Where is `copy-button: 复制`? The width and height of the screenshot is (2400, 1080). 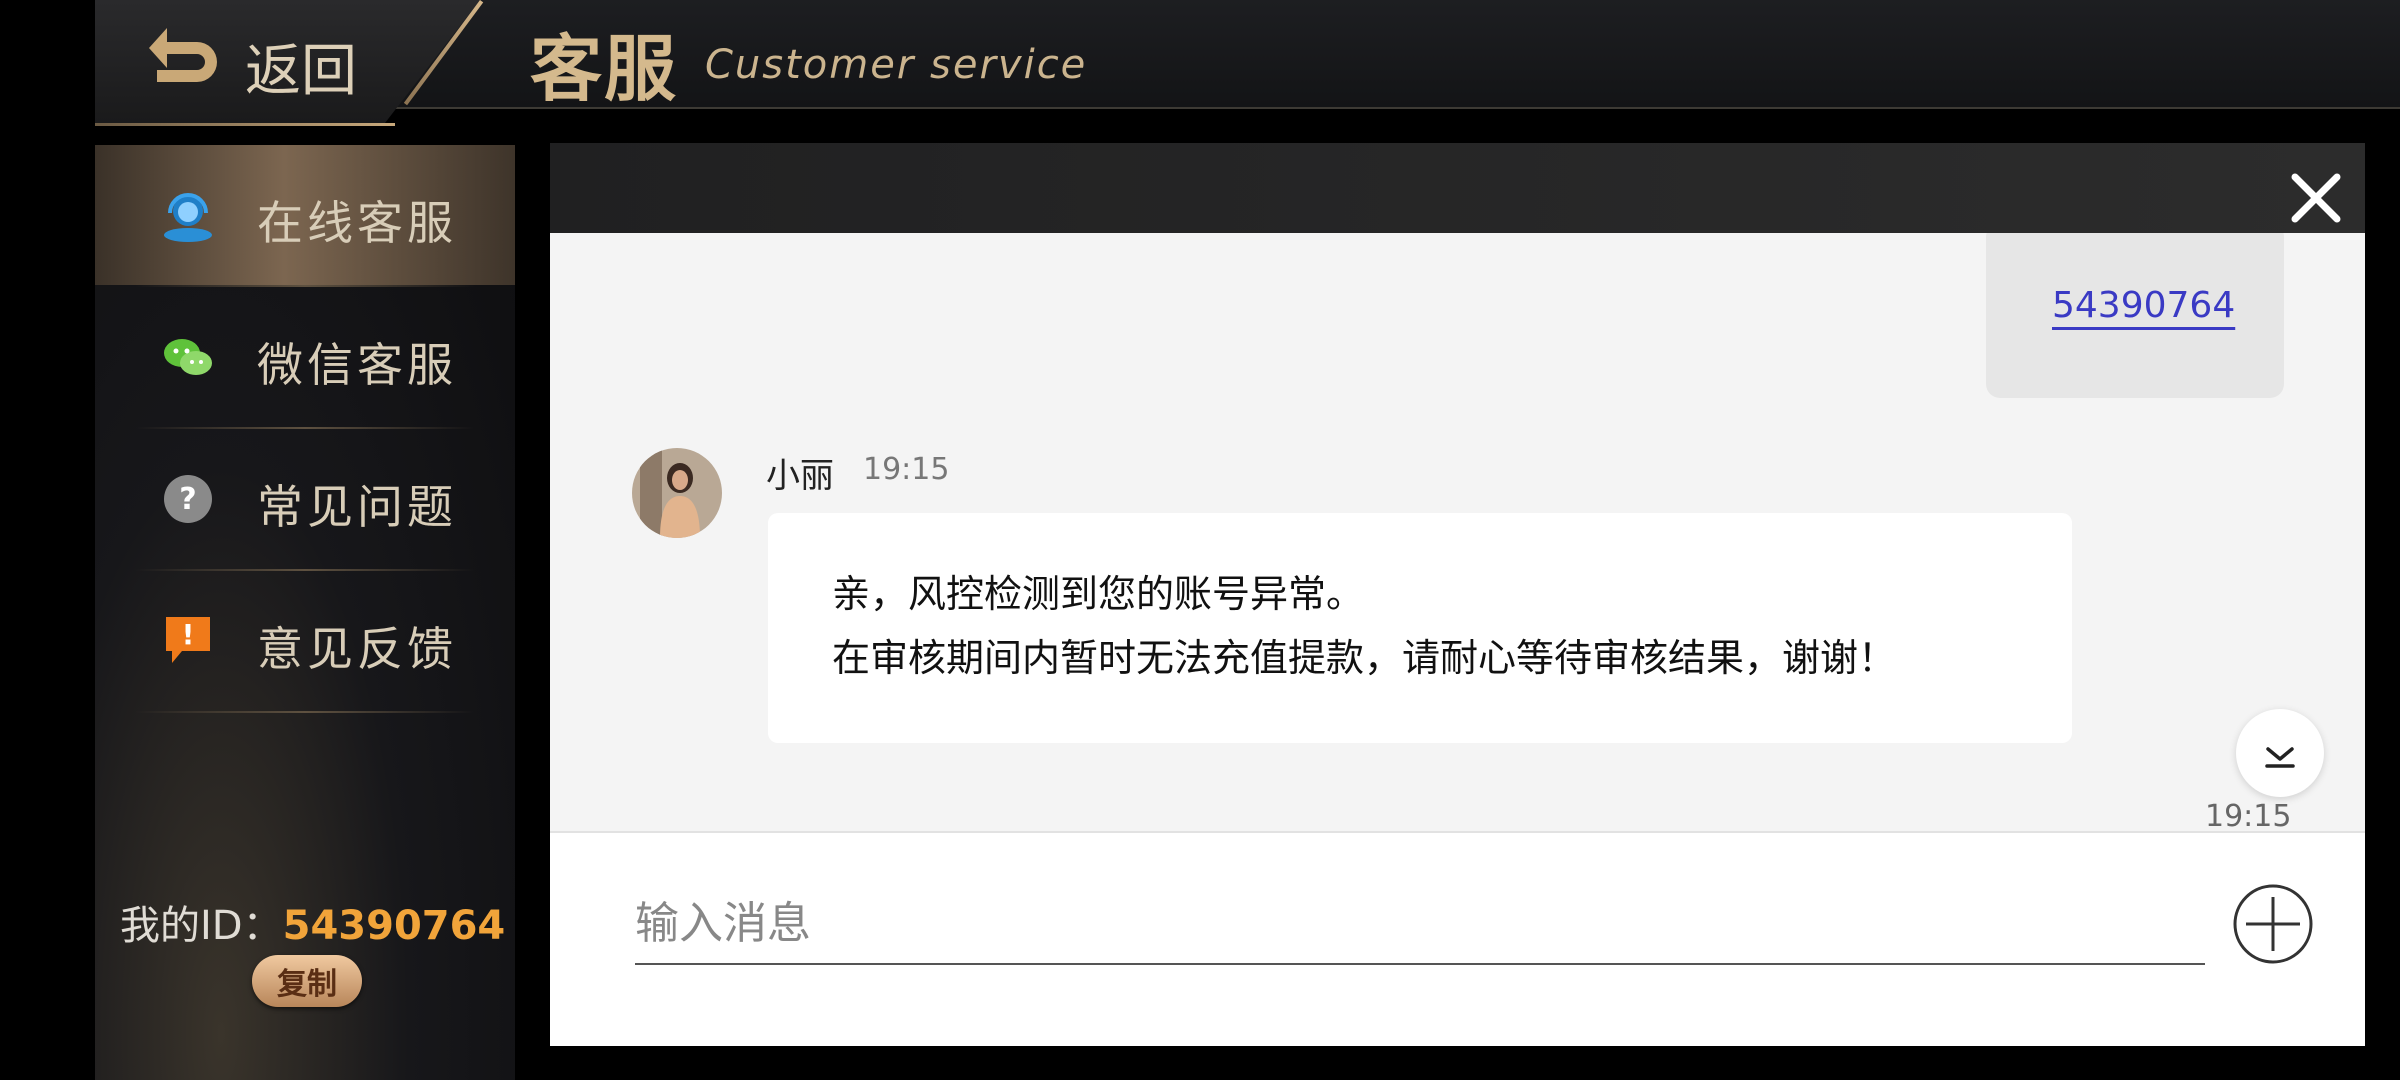 copy-button: 复制 is located at coordinates (307, 981).